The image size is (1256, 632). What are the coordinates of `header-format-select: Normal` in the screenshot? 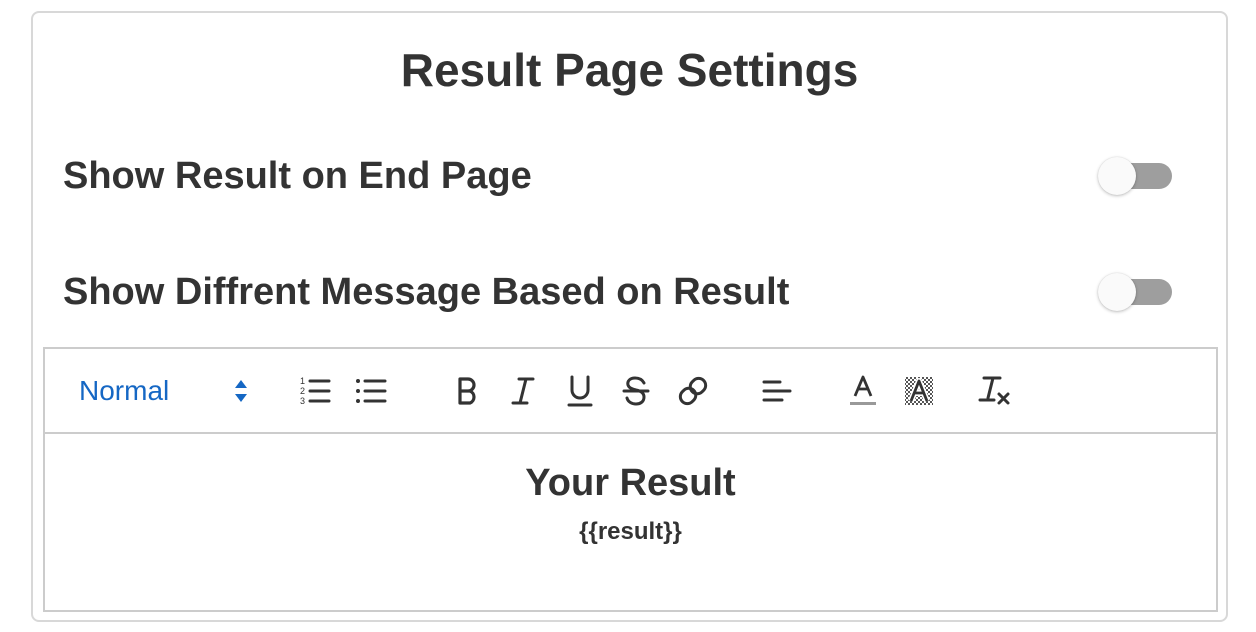 It's located at (164, 391).